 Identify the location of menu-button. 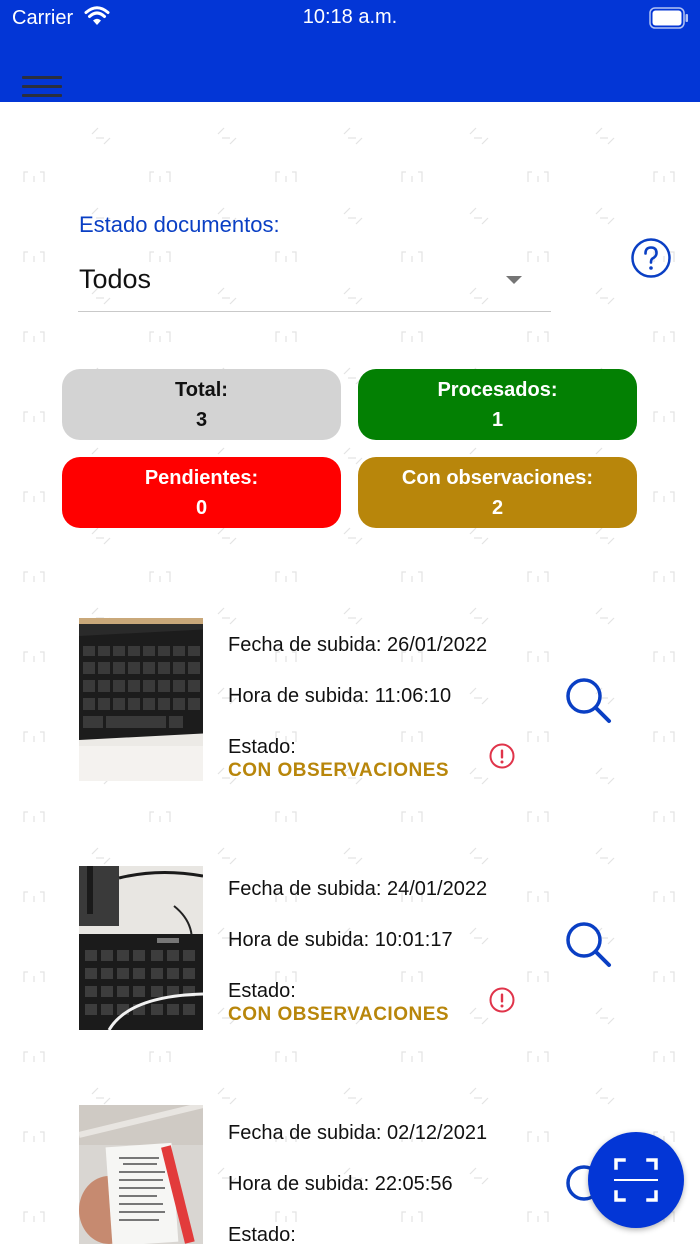
(42, 89).